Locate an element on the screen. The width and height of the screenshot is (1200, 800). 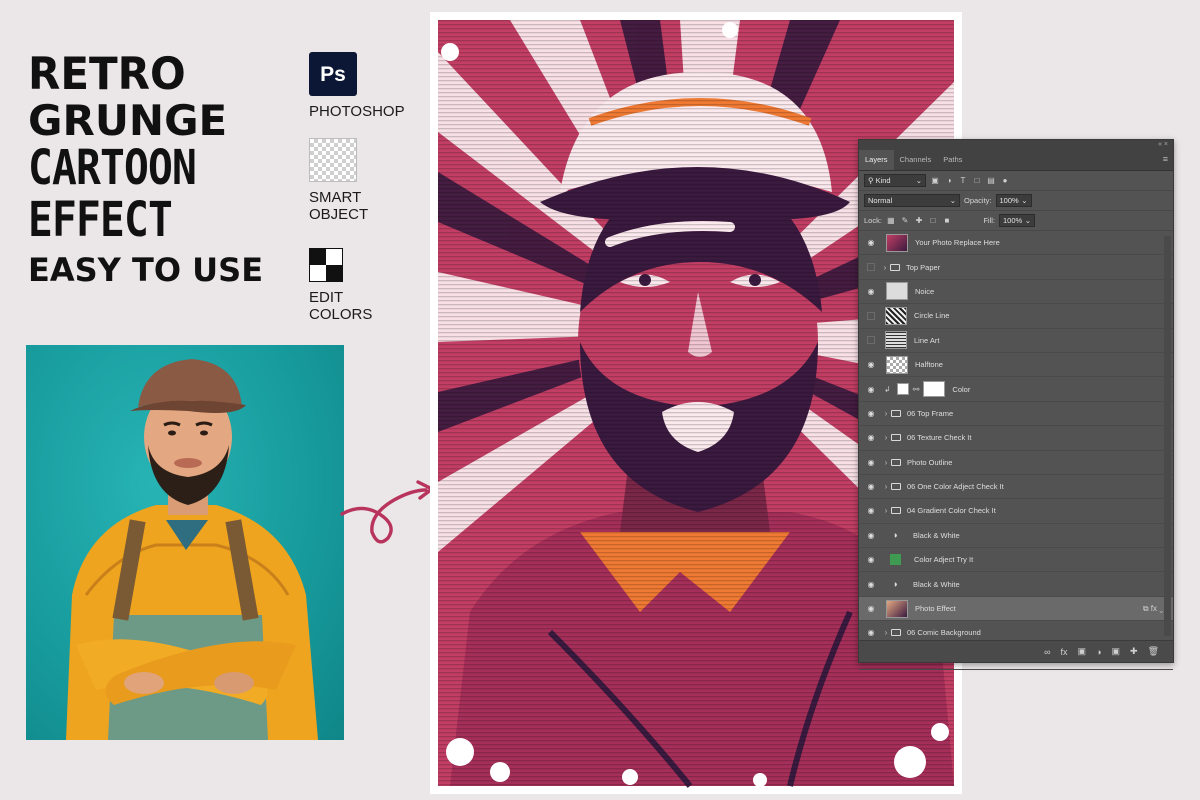
filter-kind-select: ⚲ Kind ⌄ is located at coordinates (895, 180).